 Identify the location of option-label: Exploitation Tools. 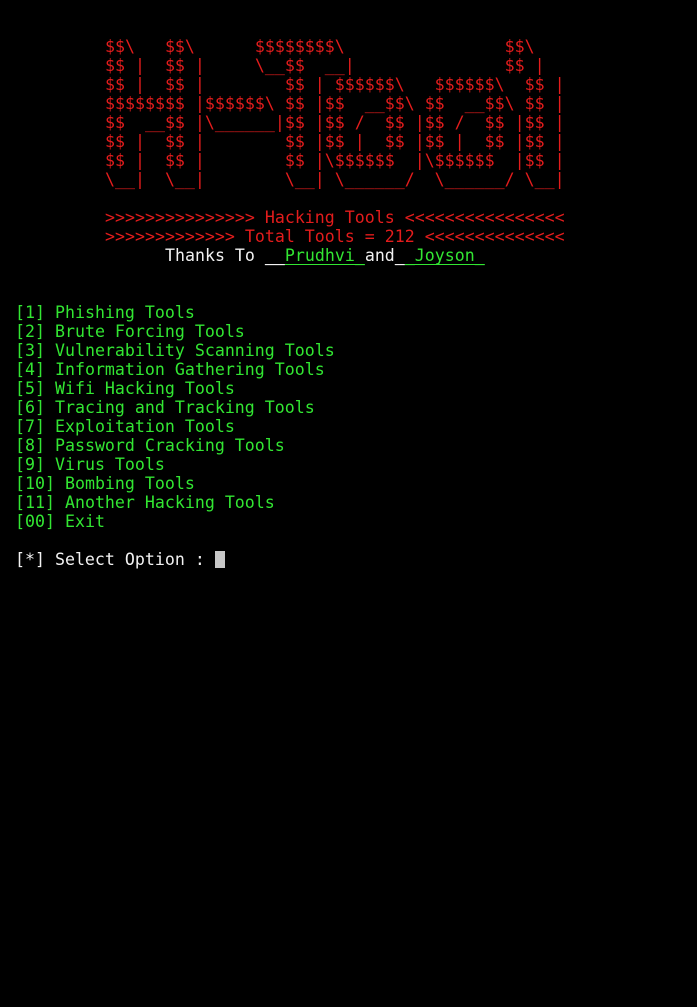
(144, 426).